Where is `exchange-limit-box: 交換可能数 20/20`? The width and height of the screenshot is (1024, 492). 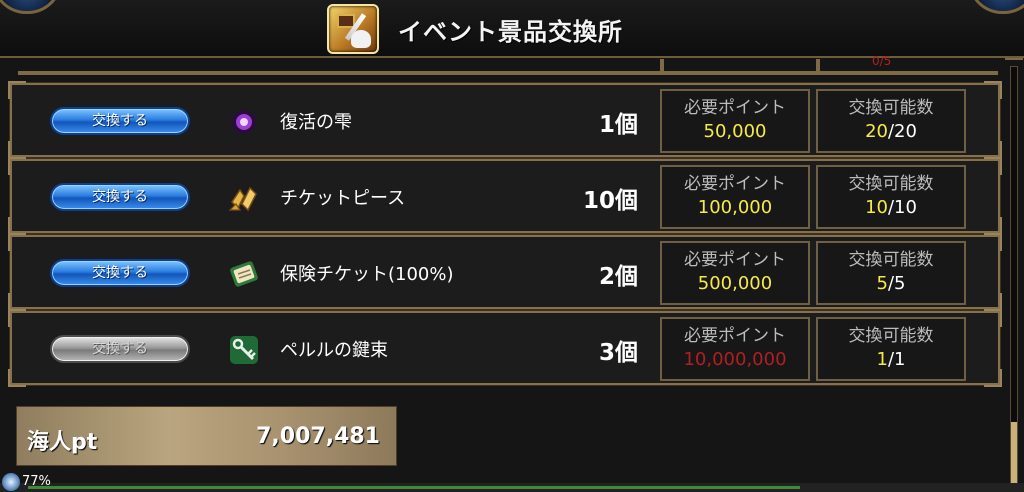 exchange-limit-box: 交換可能数 20/20 is located at coordinates (891, 121).